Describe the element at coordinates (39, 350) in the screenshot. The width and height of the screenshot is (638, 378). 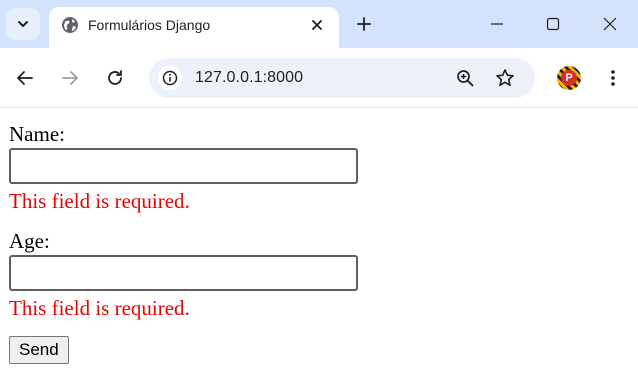
I see `send-button: Send` at that location.